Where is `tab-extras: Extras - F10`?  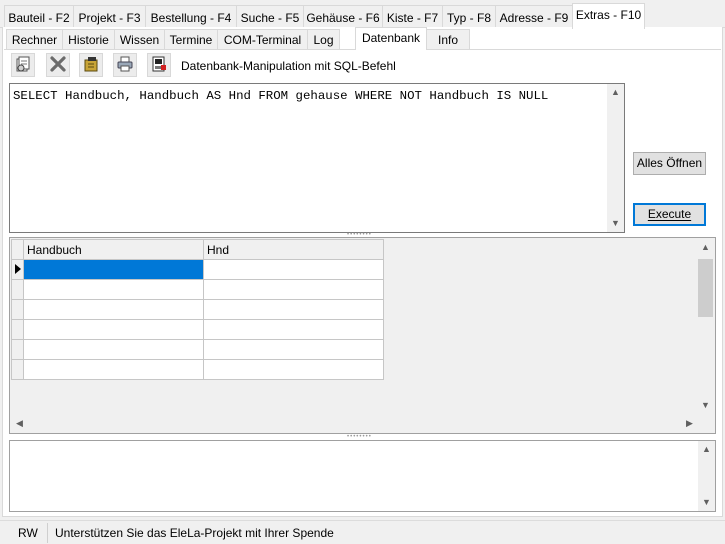 tab-extras: Extras - F10 is located at coordinates (608, 16).